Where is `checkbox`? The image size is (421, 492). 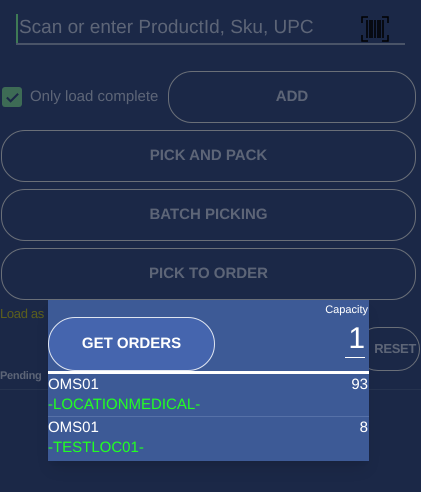 checkbox is located at coordinates (12, 97).